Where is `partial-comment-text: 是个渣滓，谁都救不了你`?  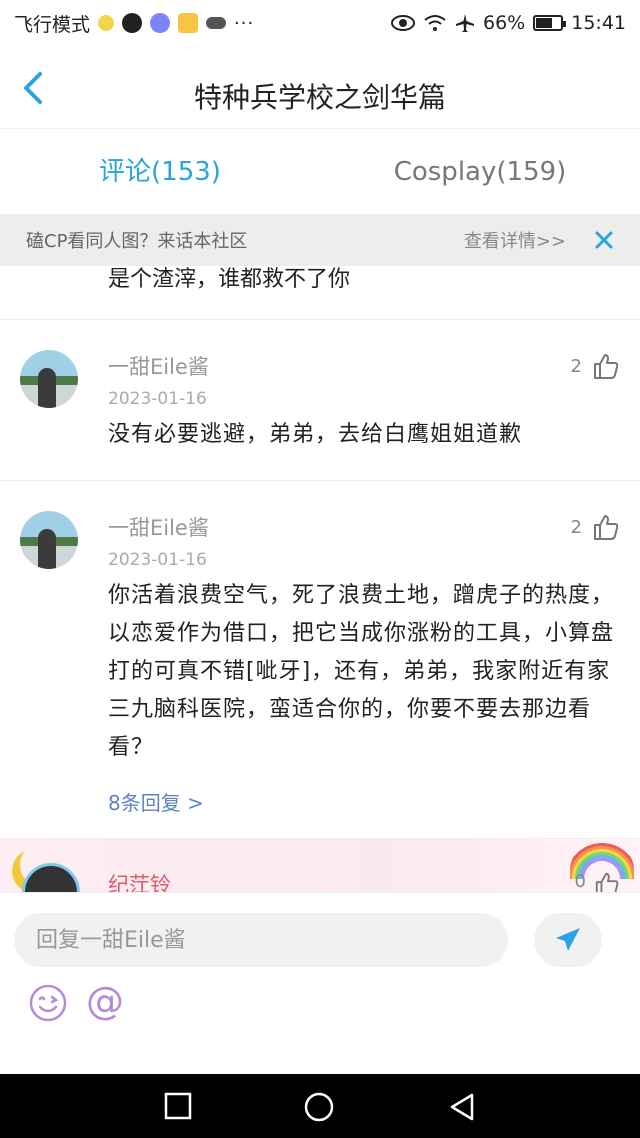 partial-comment-text: 是个渣滓，谁都救不了你 is located at coordinates (320, 293).